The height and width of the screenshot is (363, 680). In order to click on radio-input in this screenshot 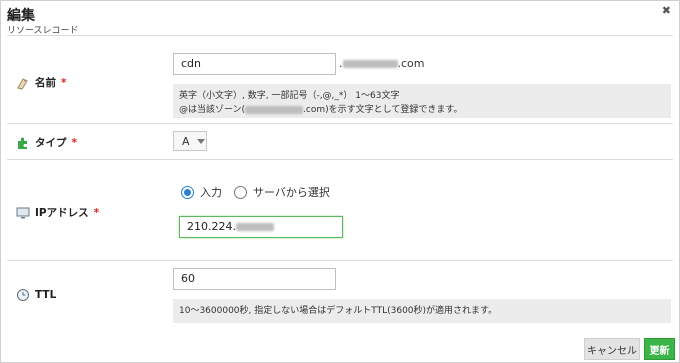, I will do `click(187, 192)`.